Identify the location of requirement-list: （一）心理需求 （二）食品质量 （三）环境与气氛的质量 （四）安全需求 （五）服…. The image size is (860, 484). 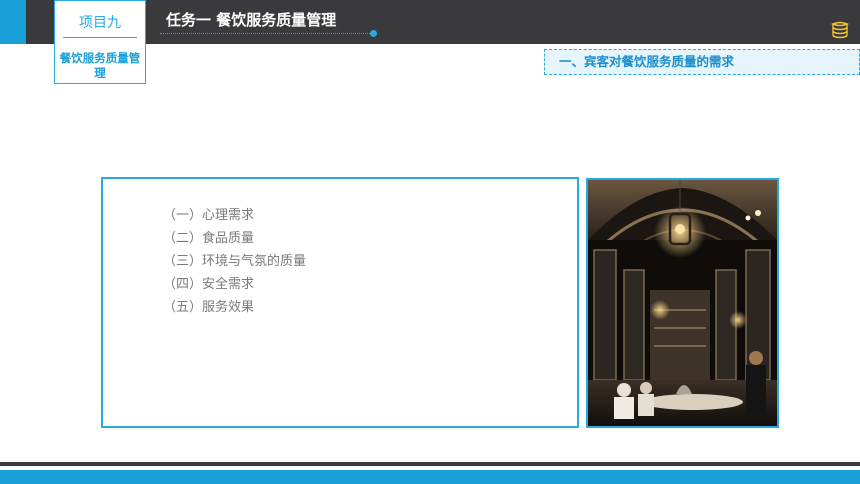
(234, 261).